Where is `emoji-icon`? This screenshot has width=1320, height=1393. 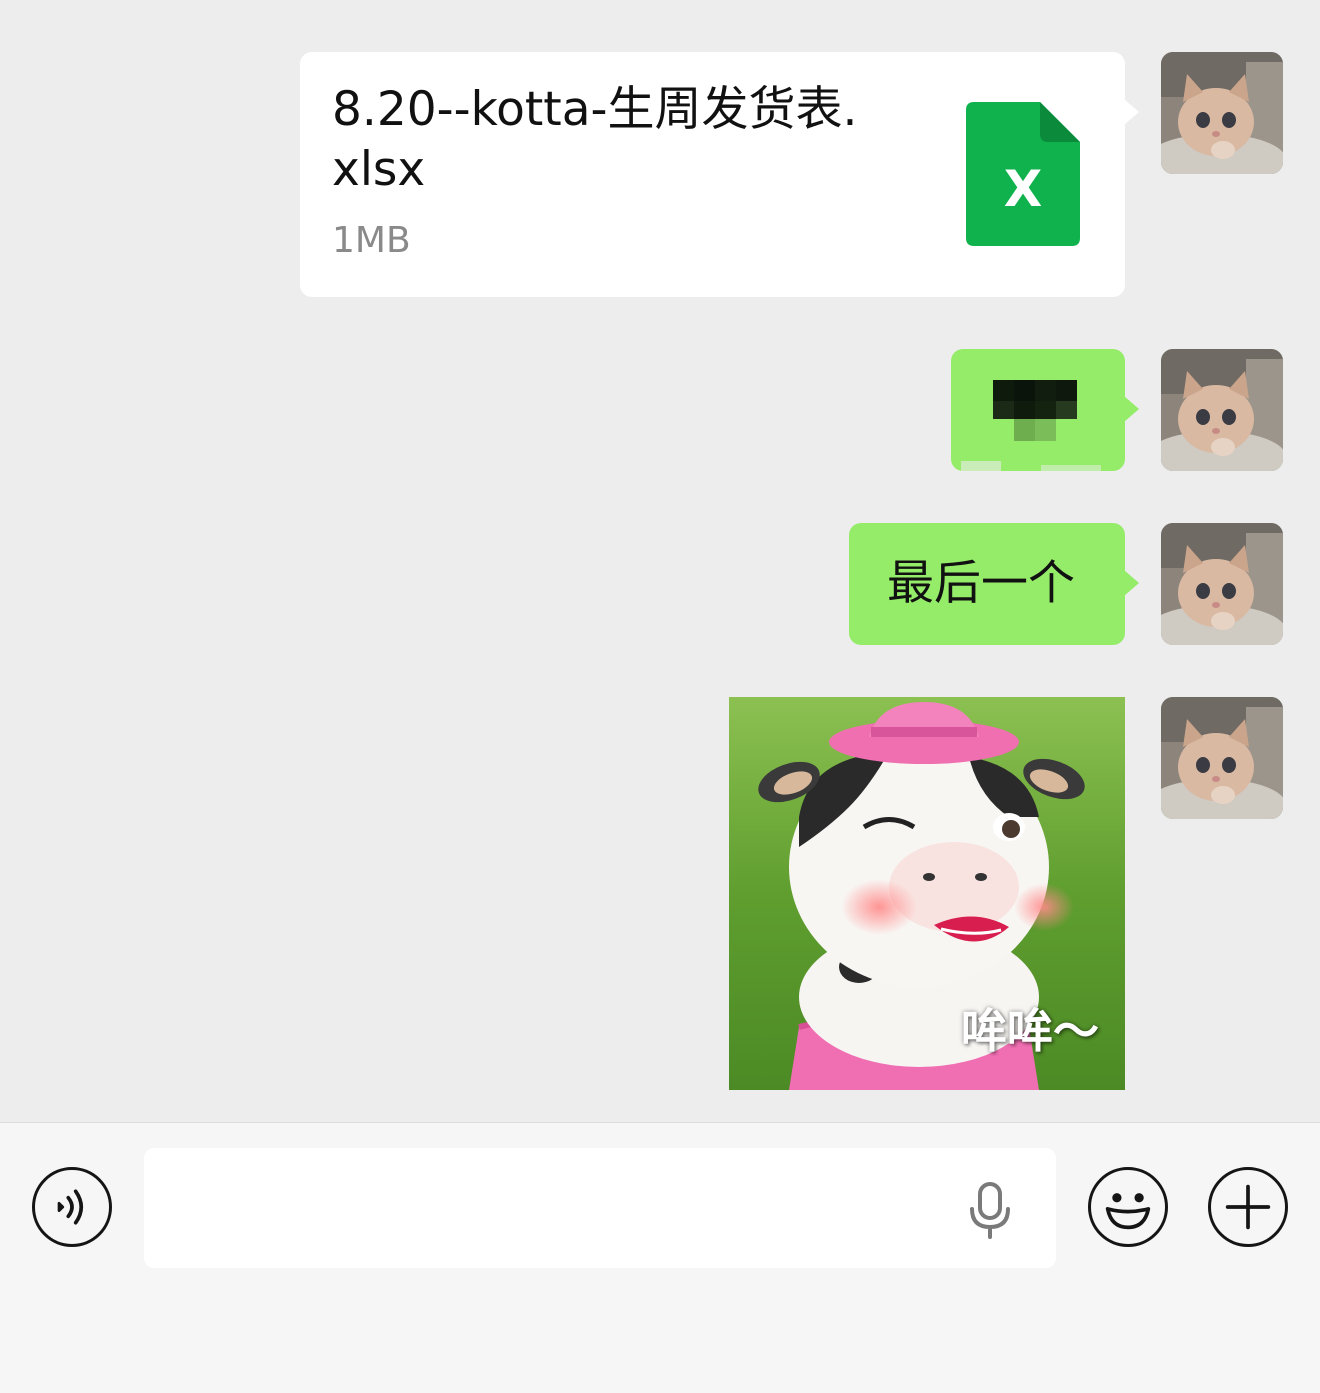
emoji-icon is located at coordinates (1128, 1211).